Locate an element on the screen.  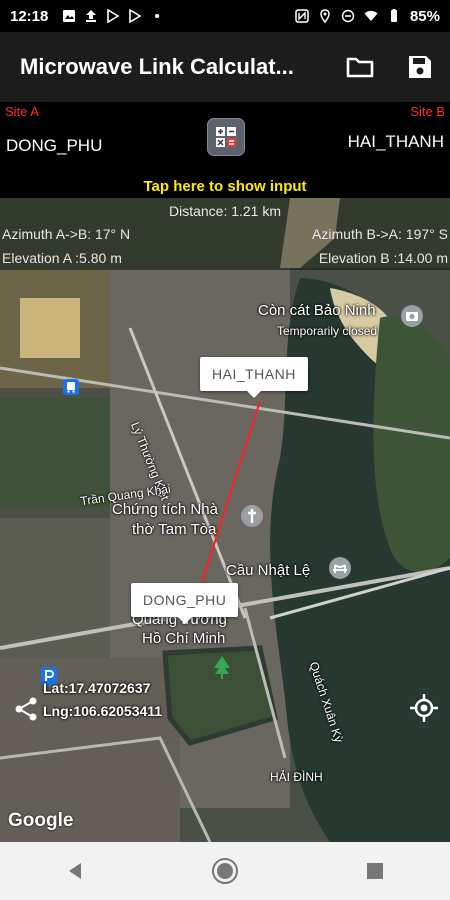
elevation-a-text: Elevation A :5.80 m is located at coordinates (62, 258).